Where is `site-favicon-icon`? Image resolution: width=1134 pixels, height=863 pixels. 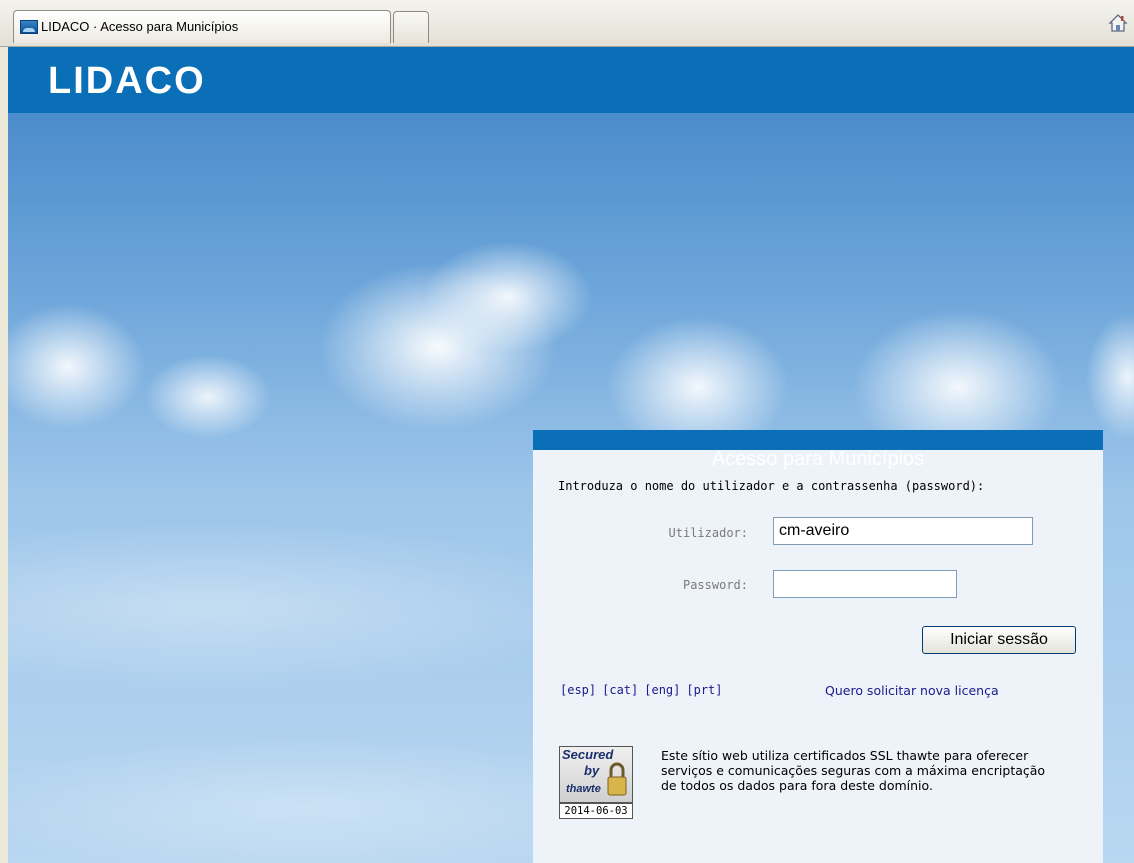
site-favicon-icon is located at coordinates (29, 27).